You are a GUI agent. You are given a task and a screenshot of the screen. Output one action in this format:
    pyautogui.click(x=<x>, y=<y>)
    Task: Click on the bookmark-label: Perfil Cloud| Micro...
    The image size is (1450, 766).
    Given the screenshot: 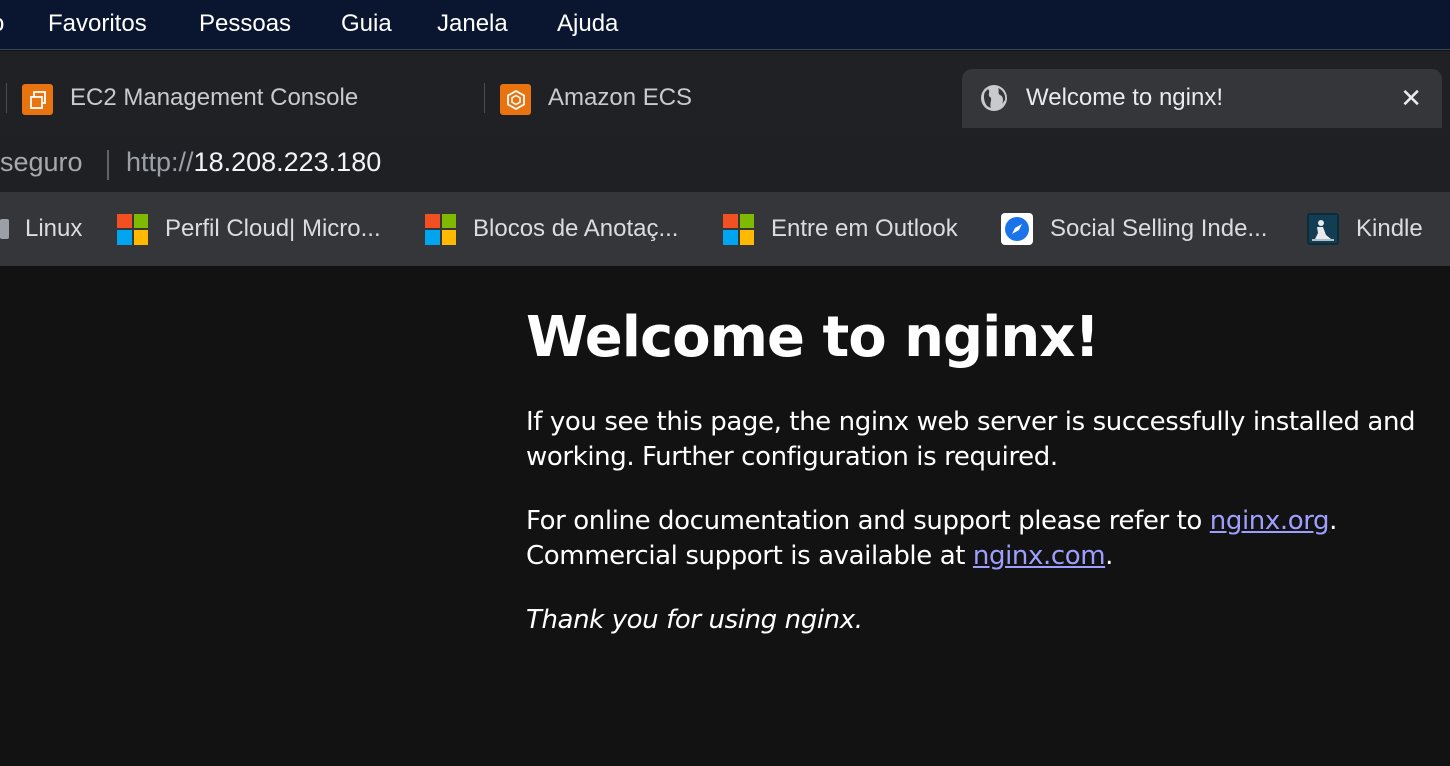 What is the action you would take?
    pyautogui.click(x=273, y=228)
    